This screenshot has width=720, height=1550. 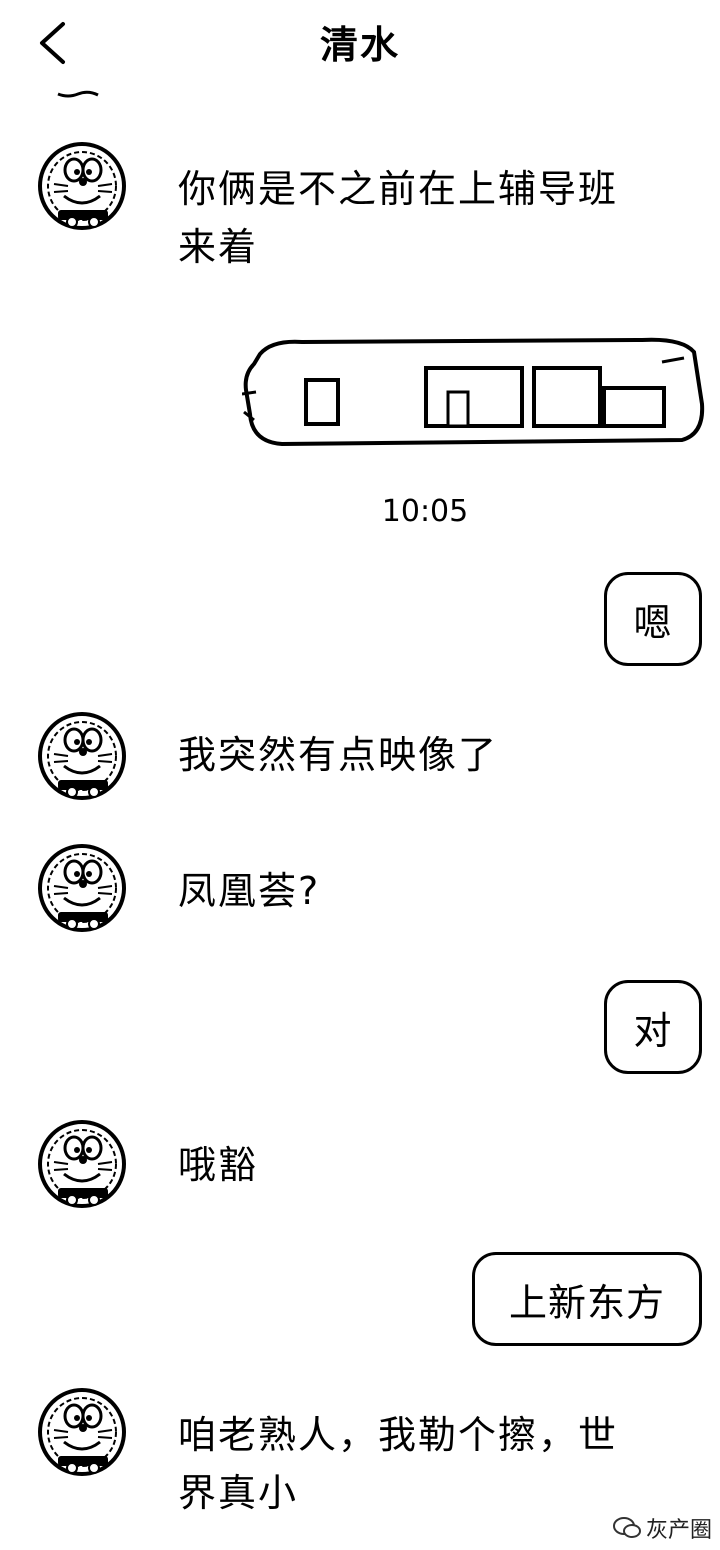 What do you see at coordinates (626, 1527) in the screenshot?
I see `wechat-icon` at bounding box center [626, 1527].